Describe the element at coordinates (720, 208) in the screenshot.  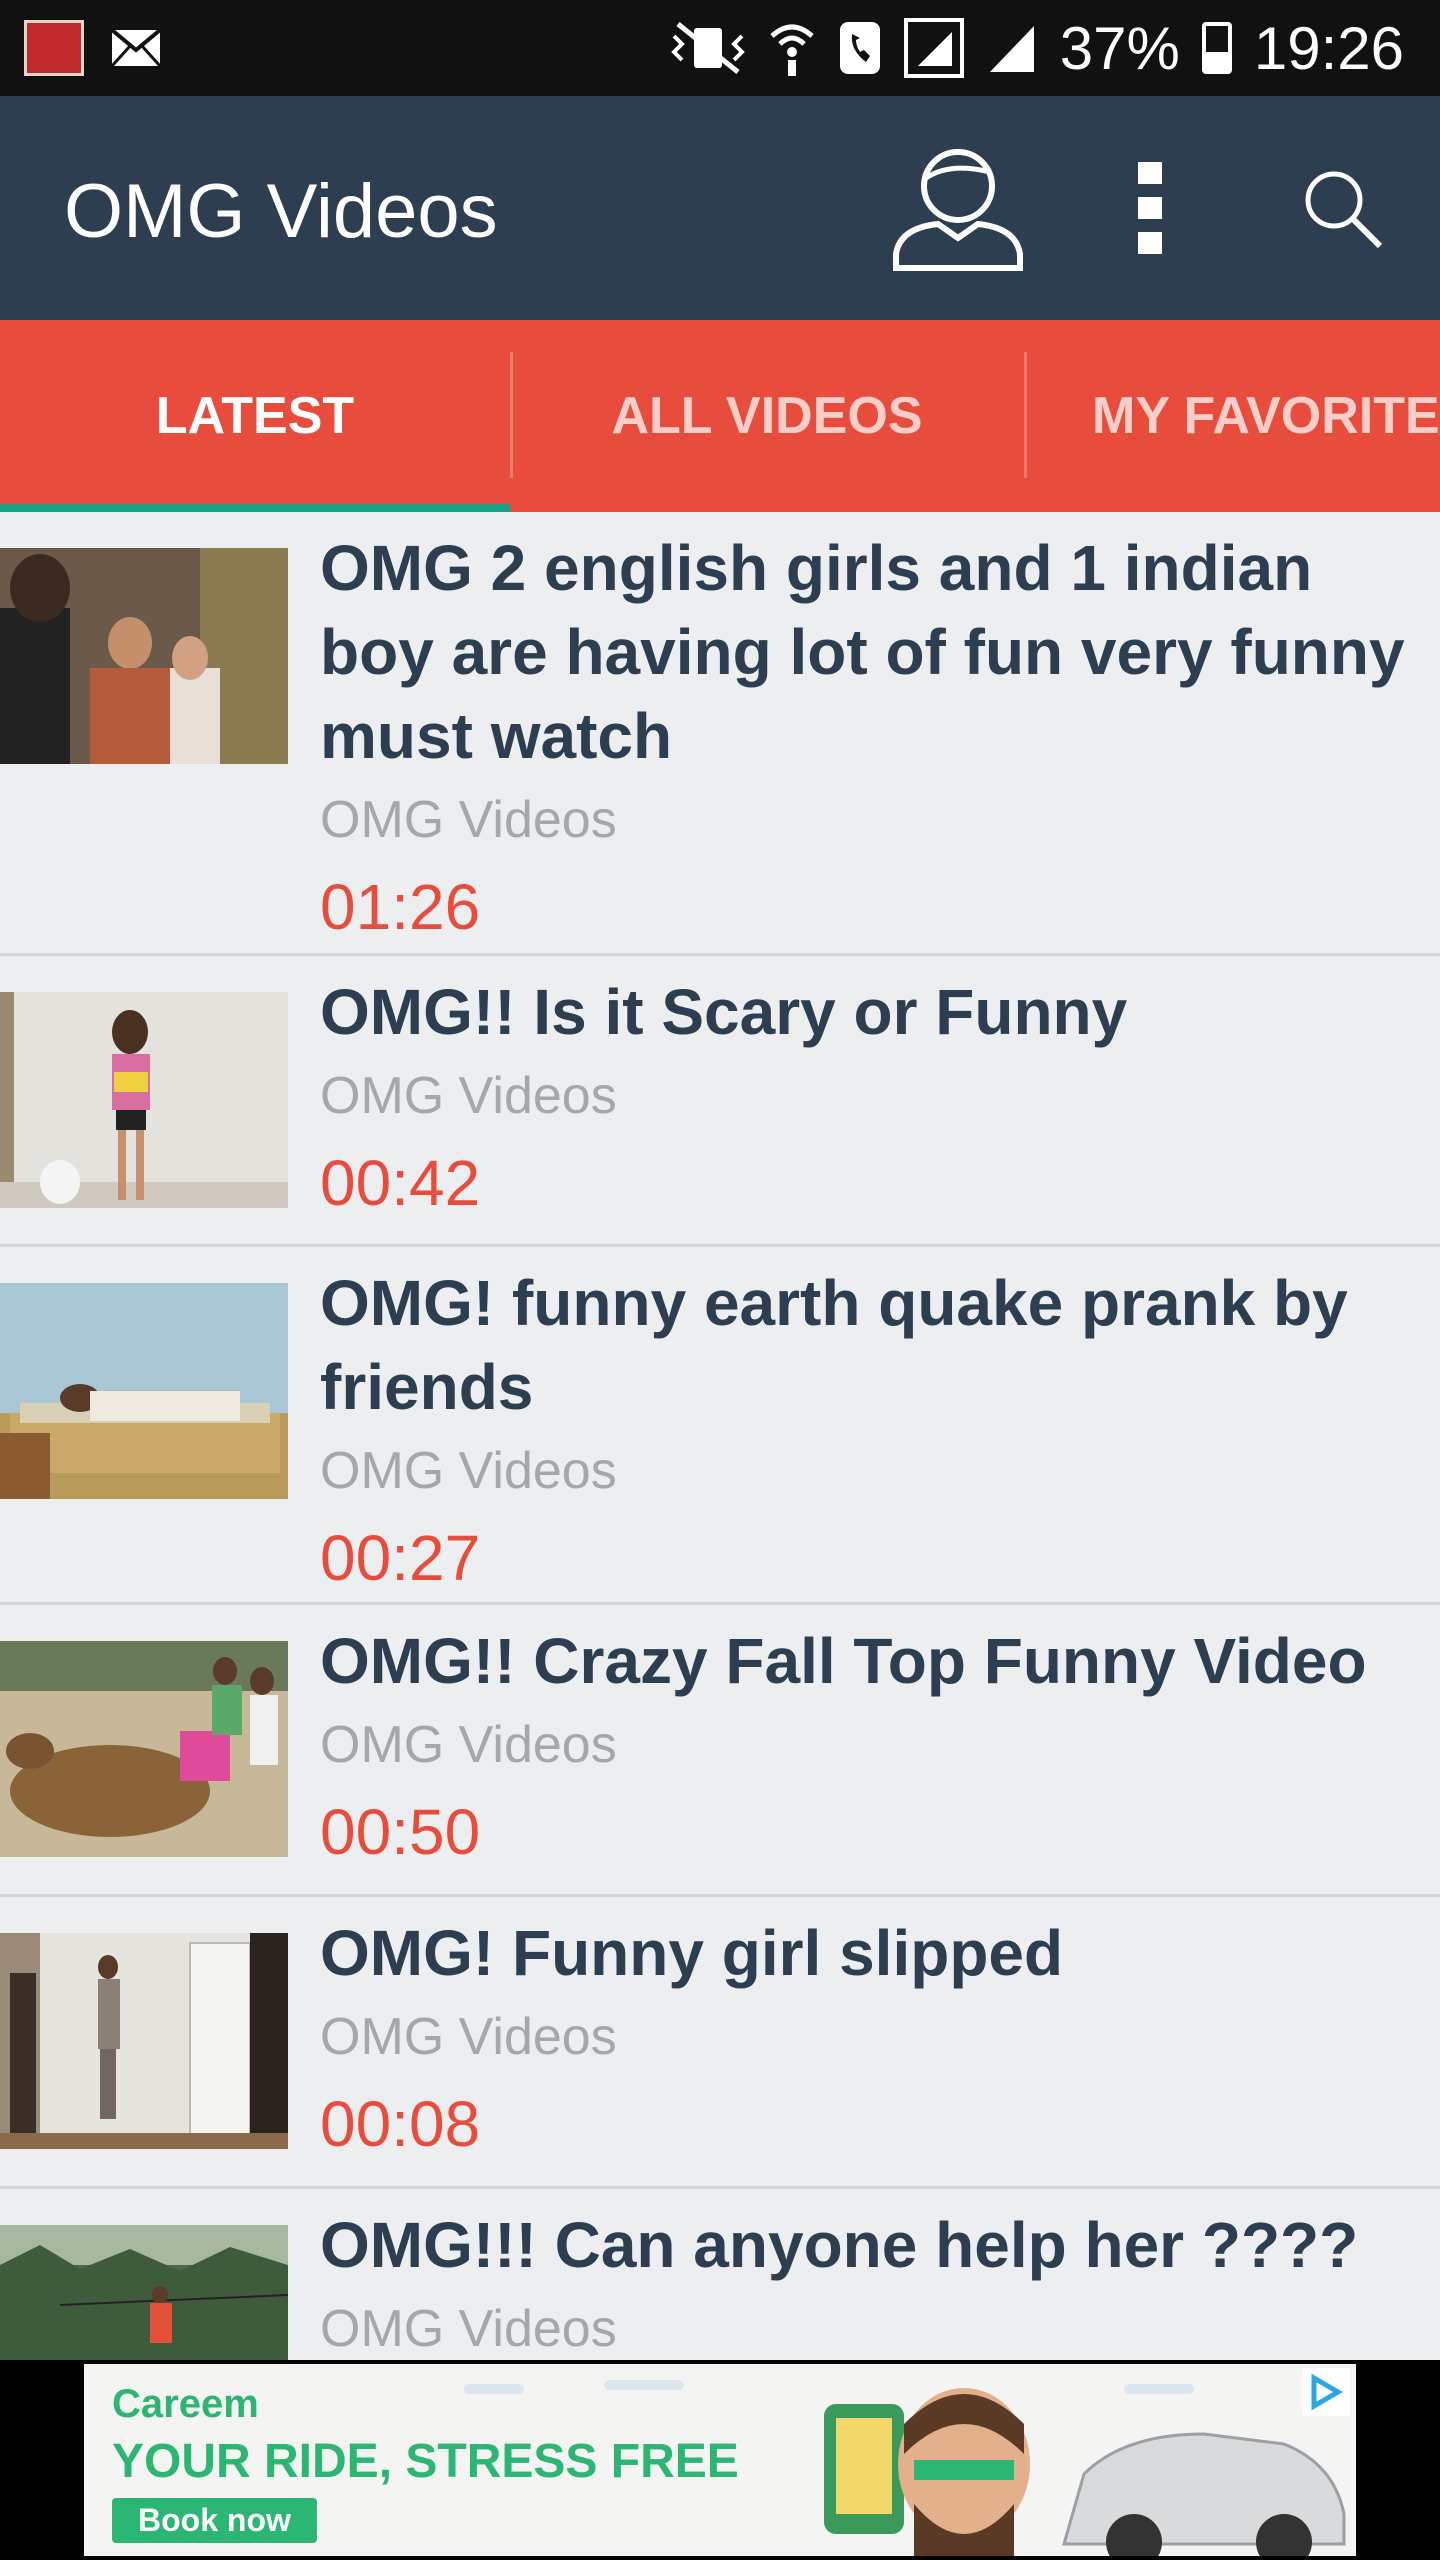
I see `app-bar: OMG Videos` at that location.